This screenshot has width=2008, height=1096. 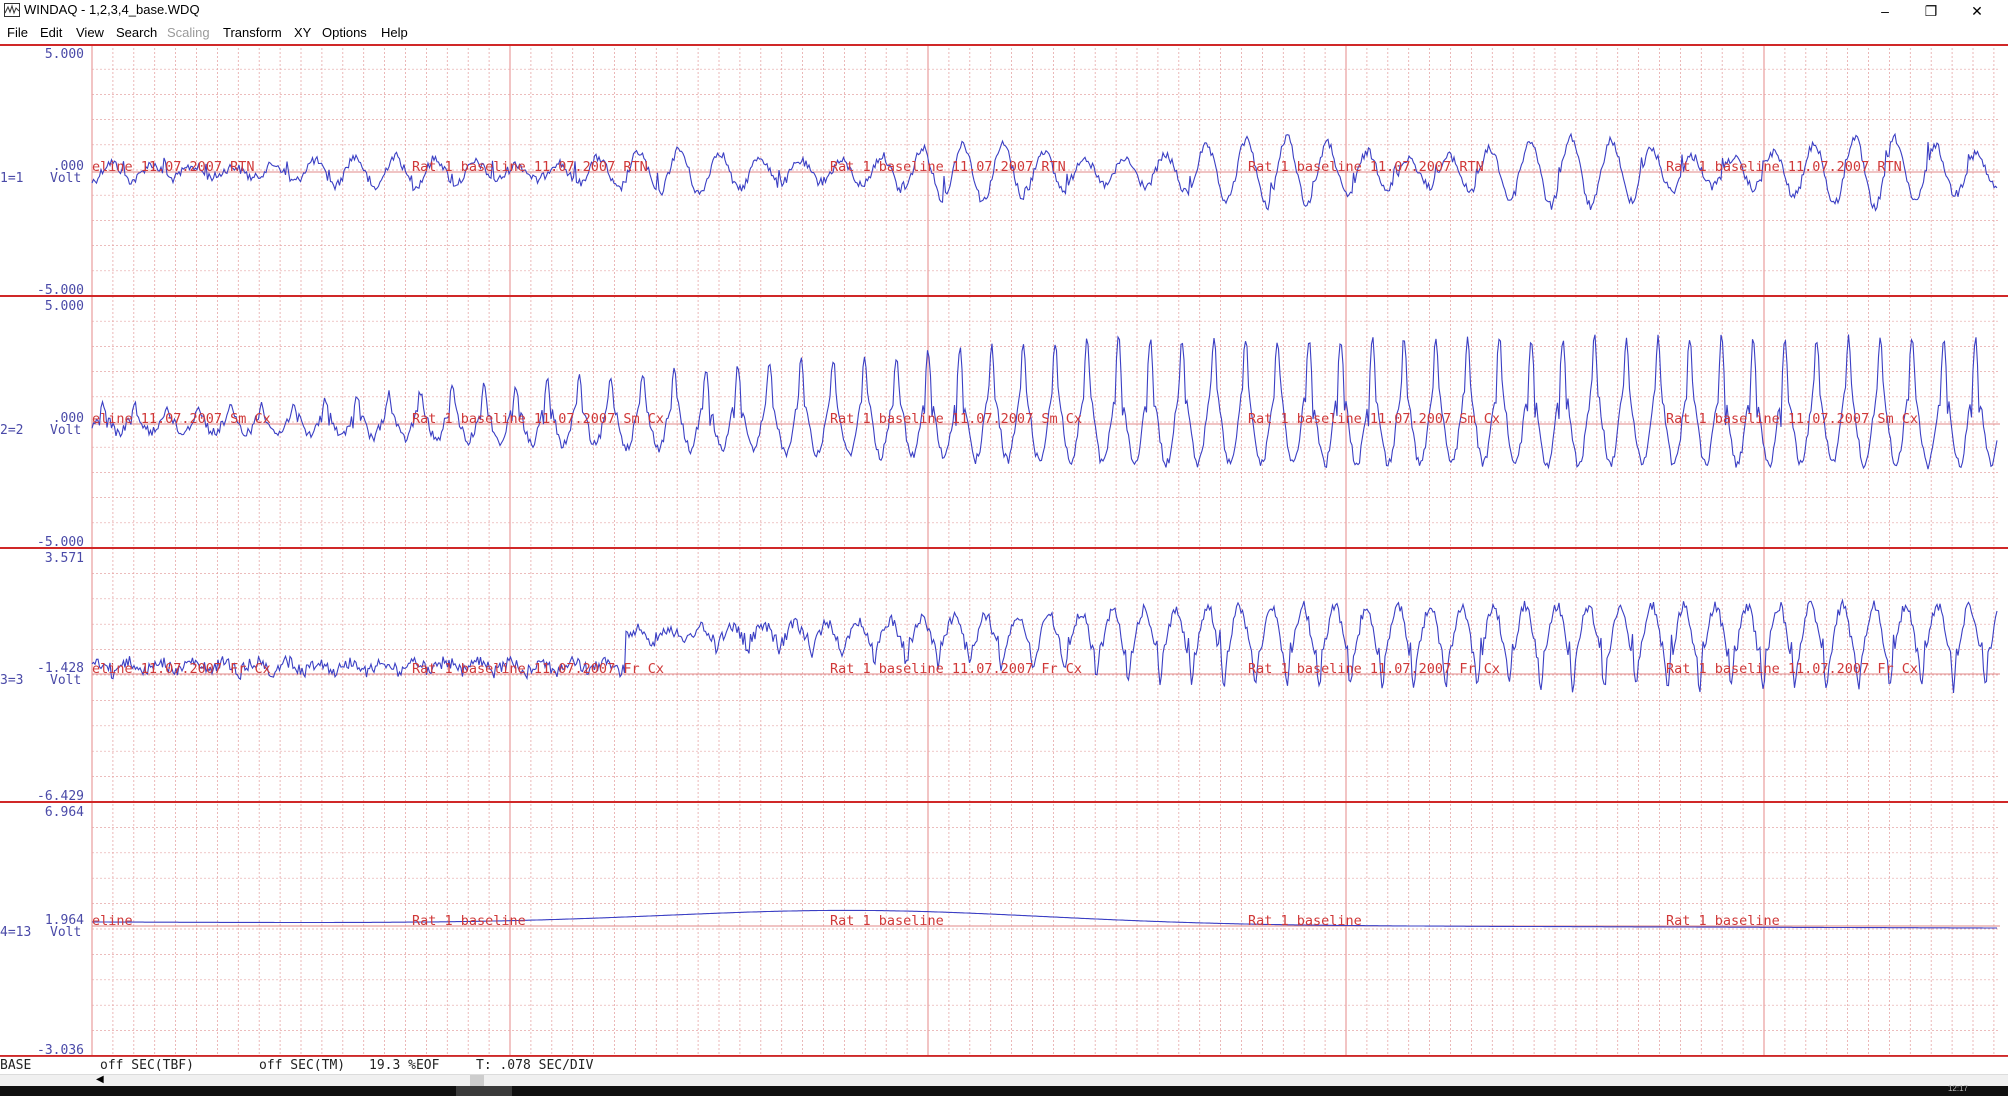 What do you see at coordinates (64, 558) in the screenshot?
I see `axis-top-value: 3.571` at bounding box center [64, 558].